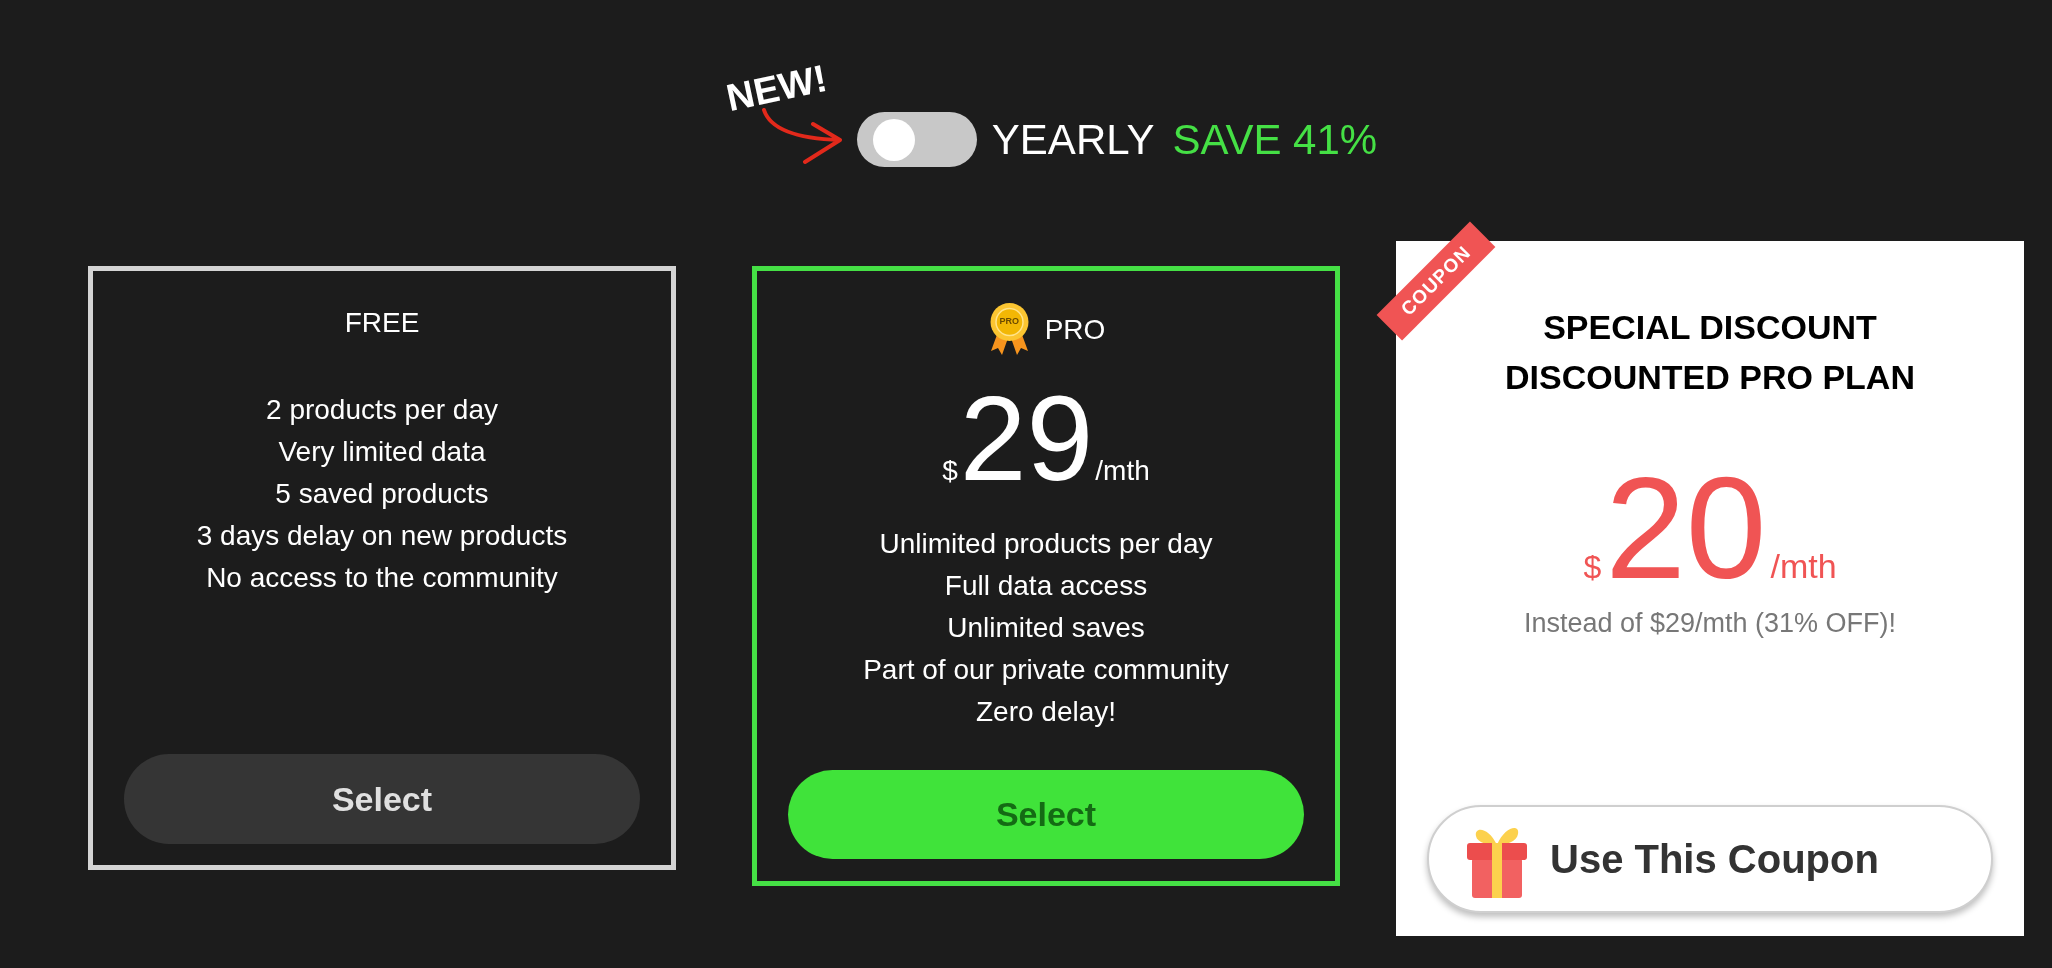 The image size is (2052, 968). Describe the element at coordinates (1710, 859) in the screenshot. I see `coupon-button: Use This Coupon` at that location.